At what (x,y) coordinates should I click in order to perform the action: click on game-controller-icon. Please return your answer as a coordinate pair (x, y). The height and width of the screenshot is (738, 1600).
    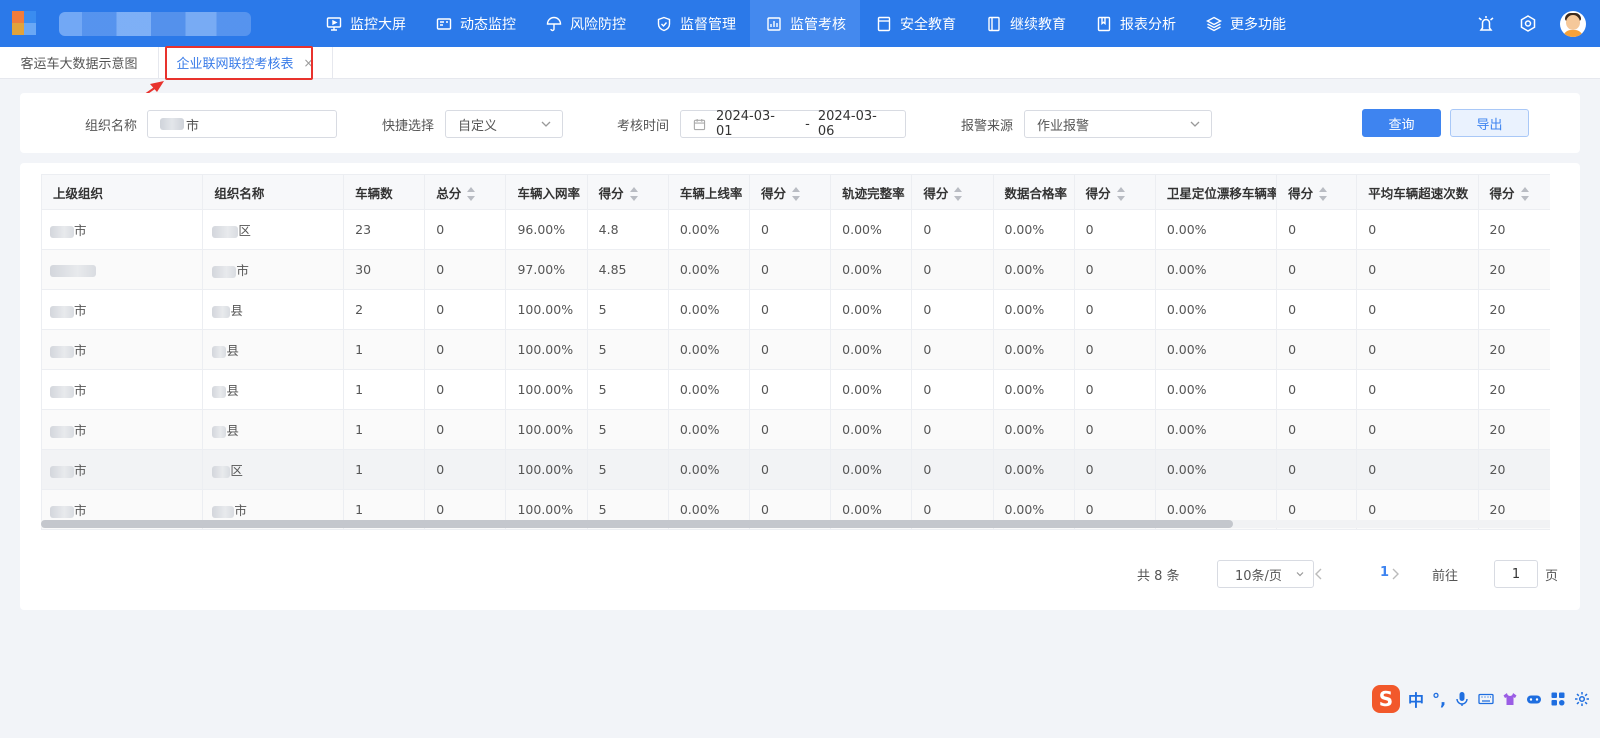
    Looking at the image, I should click on (1534, 699).